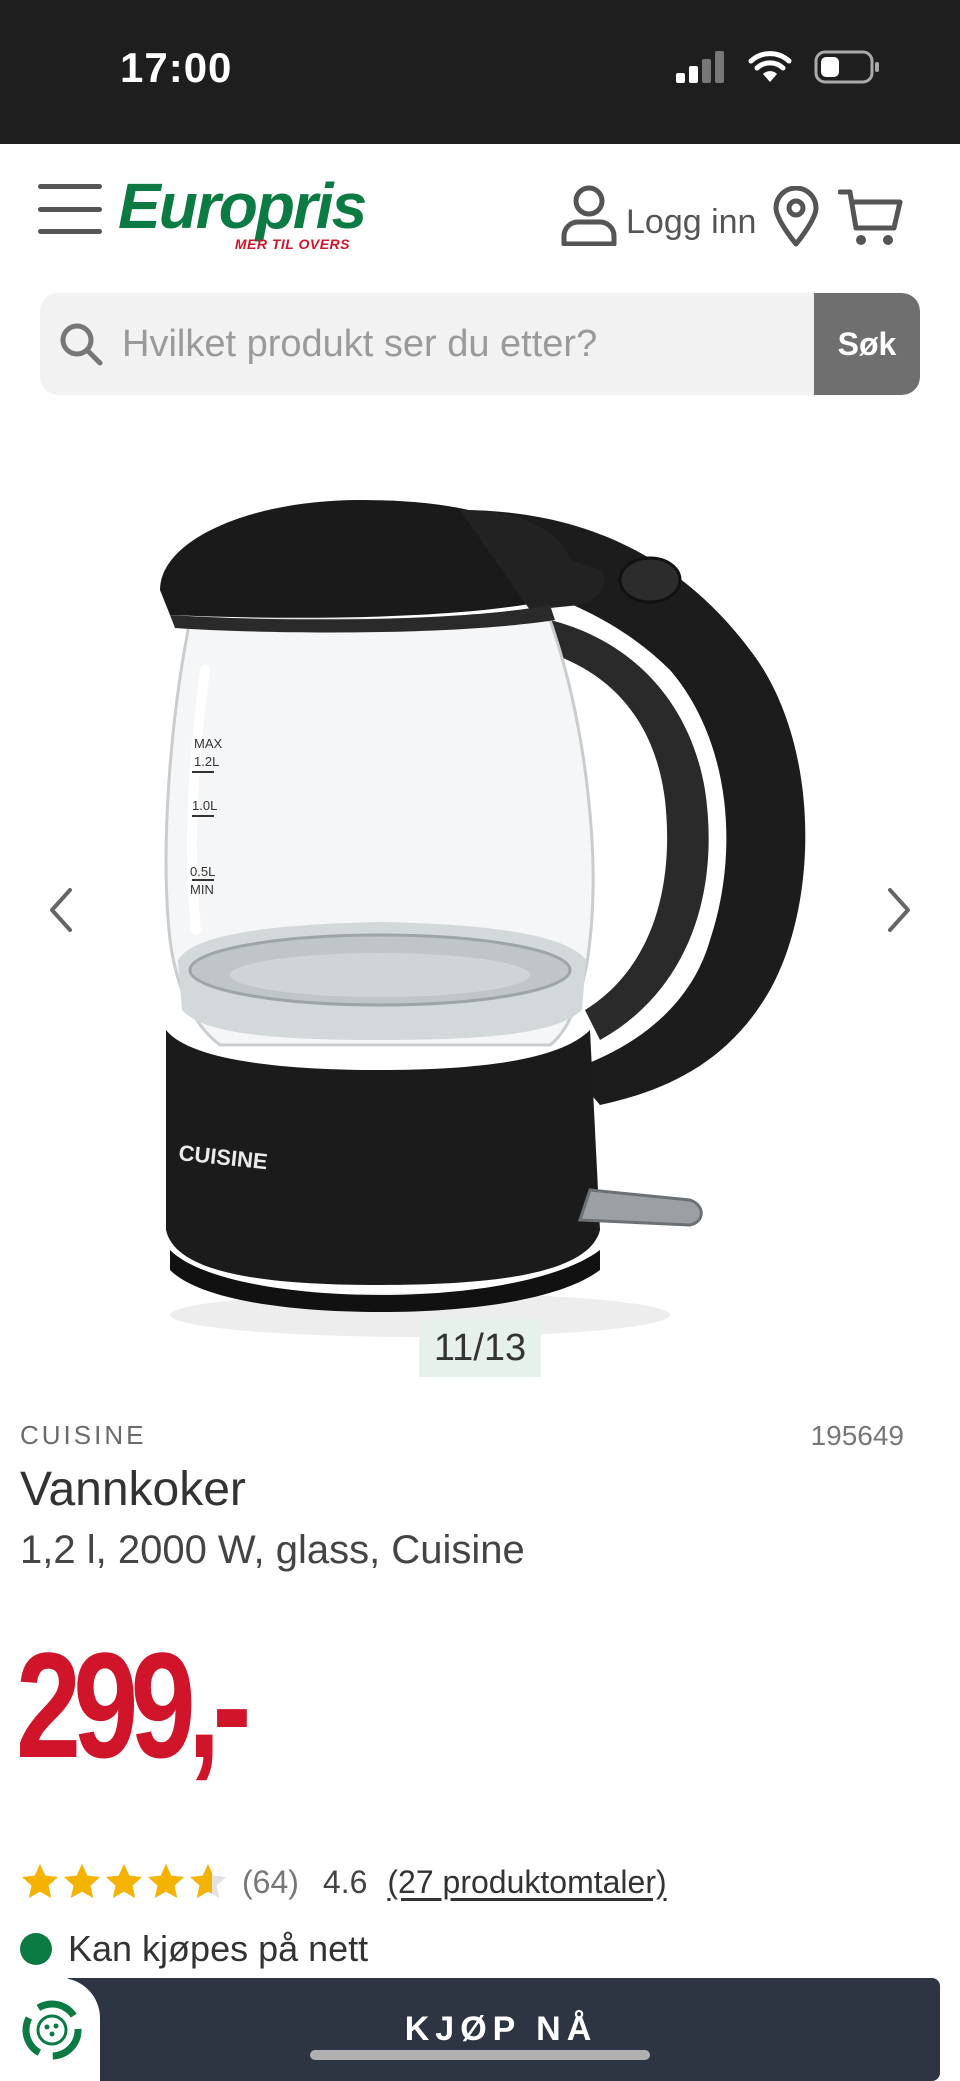  I want to click on search-icon, so click(81, 344).